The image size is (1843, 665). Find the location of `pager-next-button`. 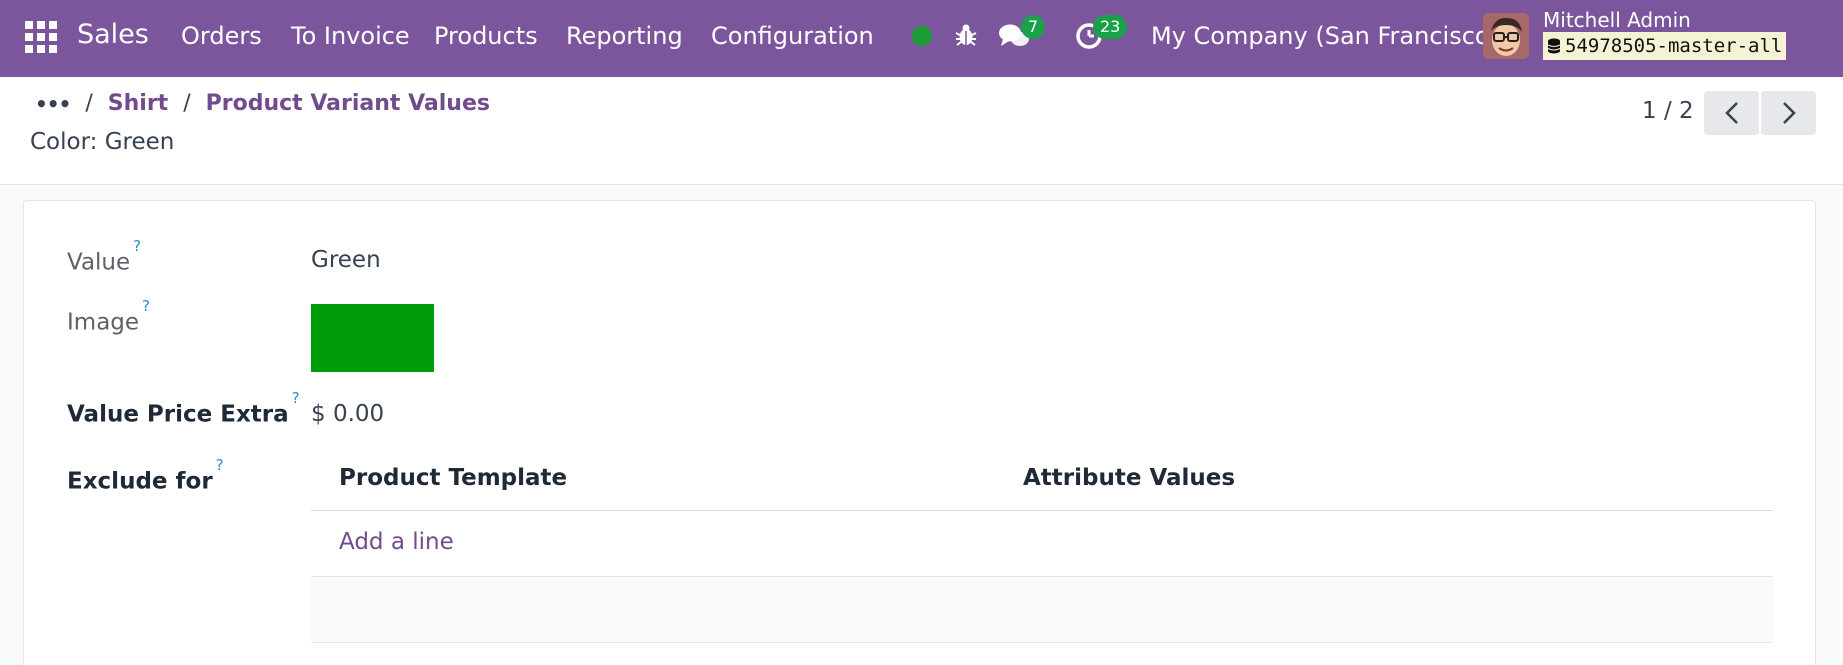

pager-next-button is located at coordinates (1788, 113).